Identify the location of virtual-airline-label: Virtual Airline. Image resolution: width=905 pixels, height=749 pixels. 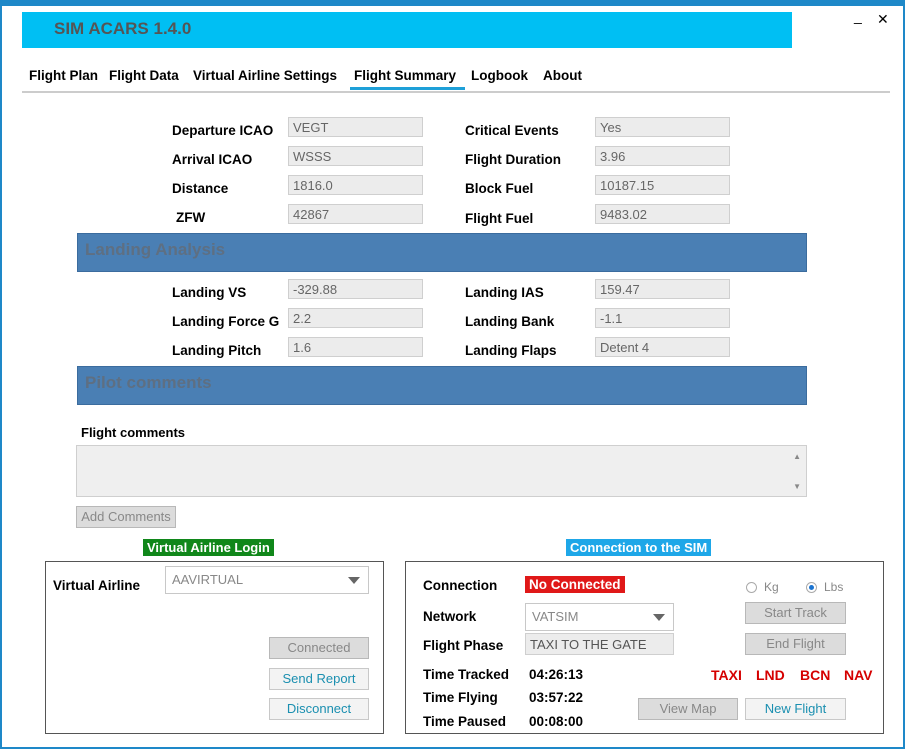
(97, 585).